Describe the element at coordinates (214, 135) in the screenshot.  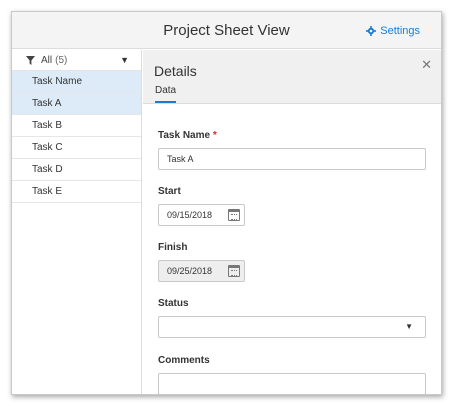
I see `required-marker: *` at that location.